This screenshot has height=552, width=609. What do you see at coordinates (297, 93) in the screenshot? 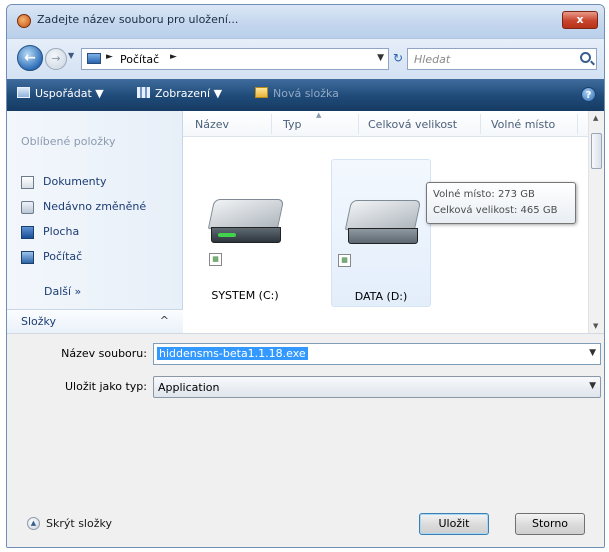
I see `new-folder-button: Nová složka` at bounding box center [297, 93].